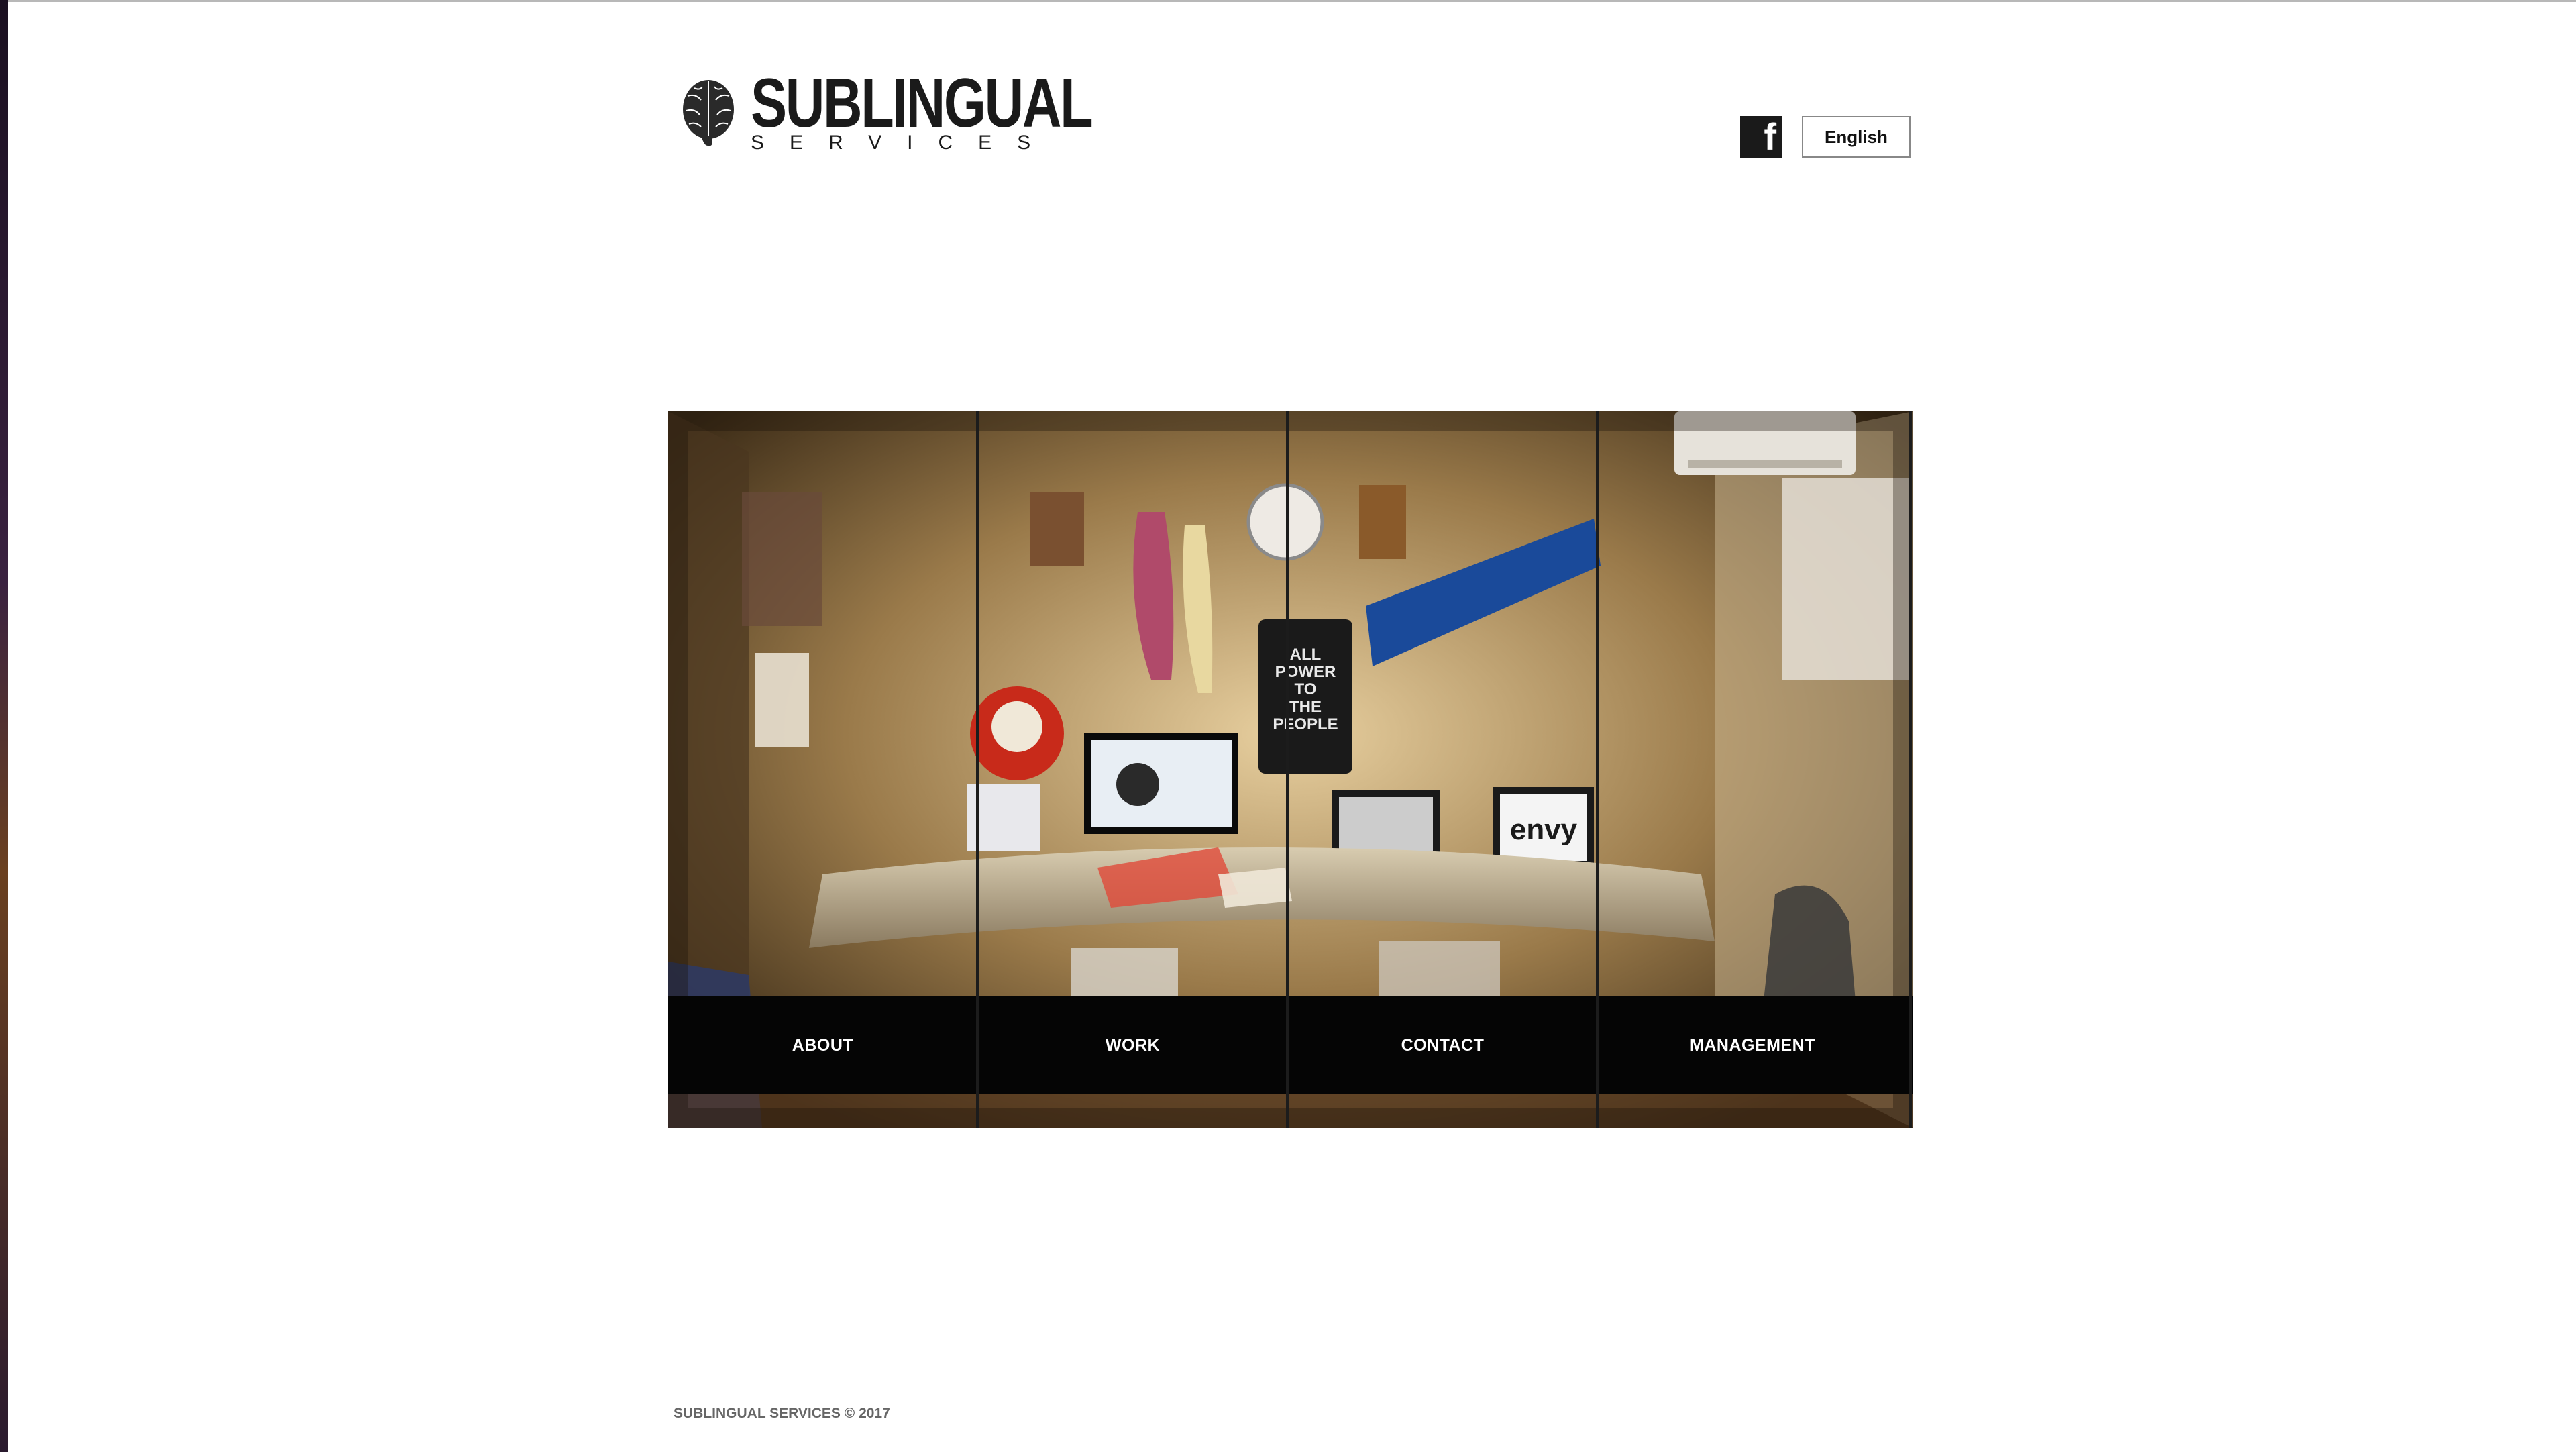 The image size is (2576, 1452). I want to click on desktop-background, so click(4, 726).